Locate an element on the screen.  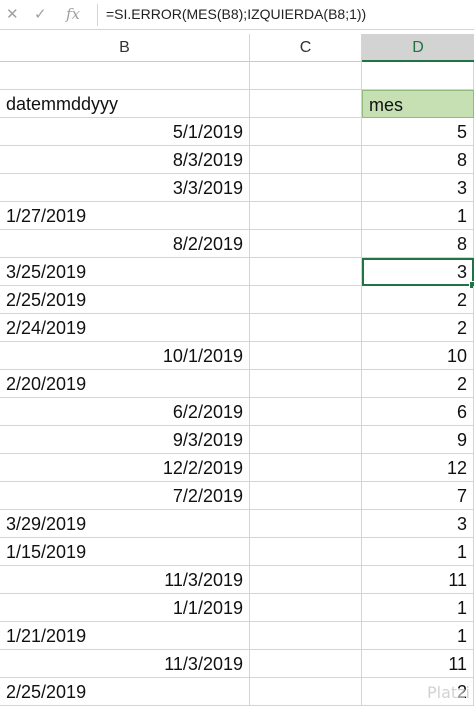
enter-icon: ✓ is located at coordinates (40, 14).